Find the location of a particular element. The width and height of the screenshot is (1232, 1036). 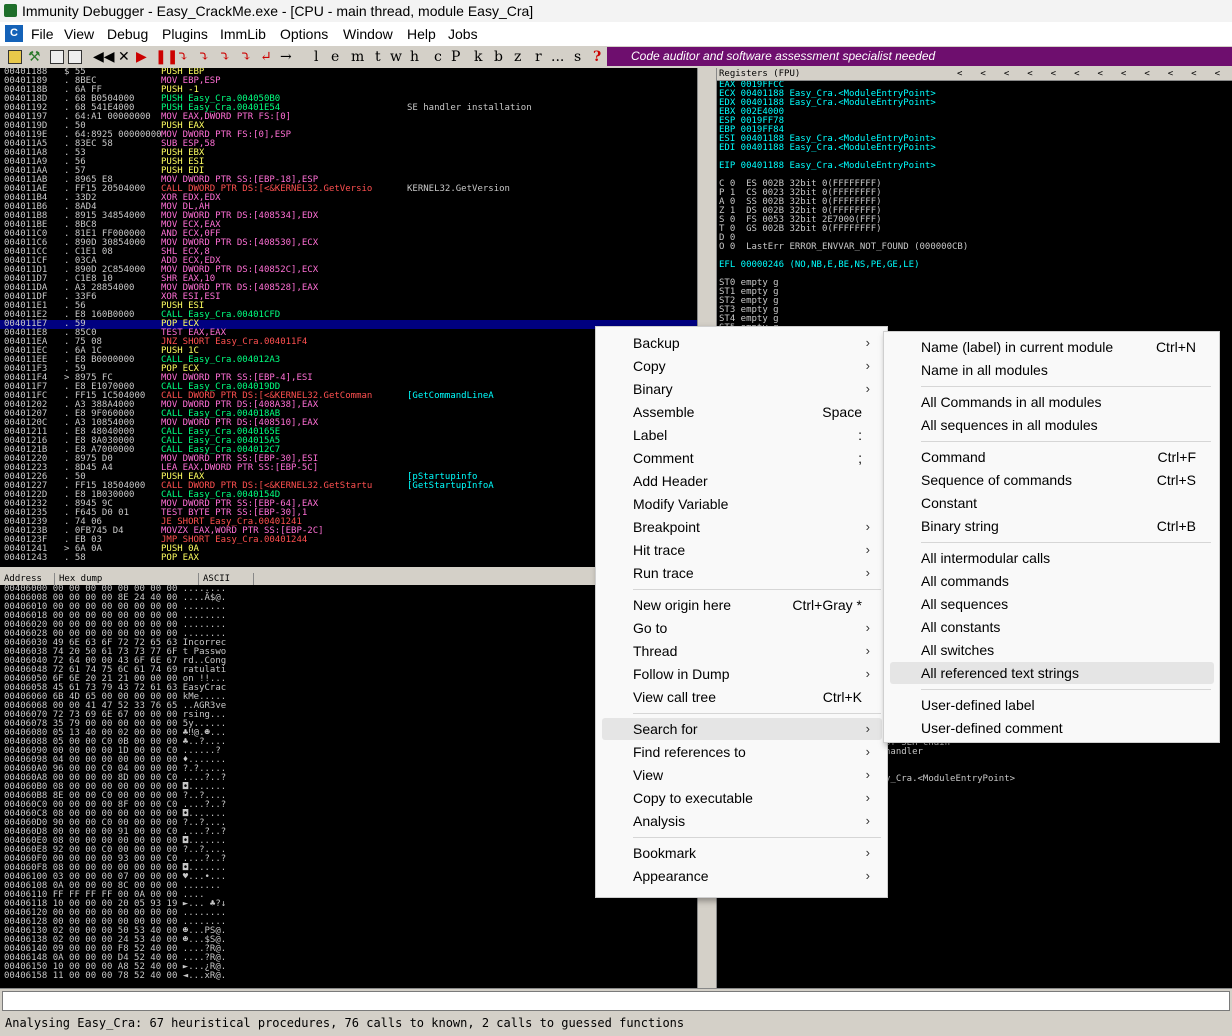

toolbar-e: e is located at coordinates (335, 57).